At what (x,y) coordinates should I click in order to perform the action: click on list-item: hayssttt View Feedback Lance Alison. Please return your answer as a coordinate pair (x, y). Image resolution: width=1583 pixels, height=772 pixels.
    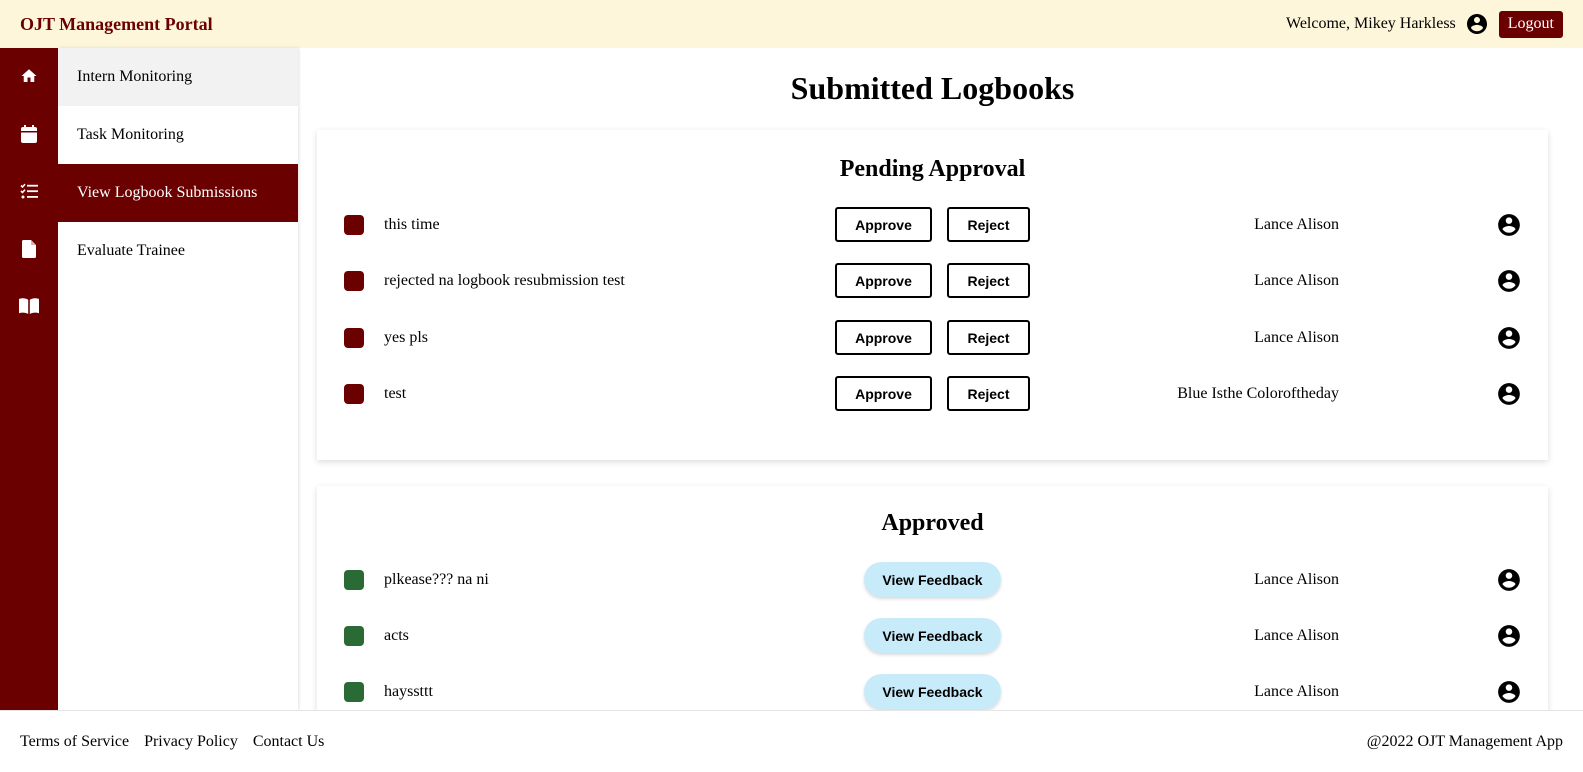
    Looking at the image, I should click on (932, 692).